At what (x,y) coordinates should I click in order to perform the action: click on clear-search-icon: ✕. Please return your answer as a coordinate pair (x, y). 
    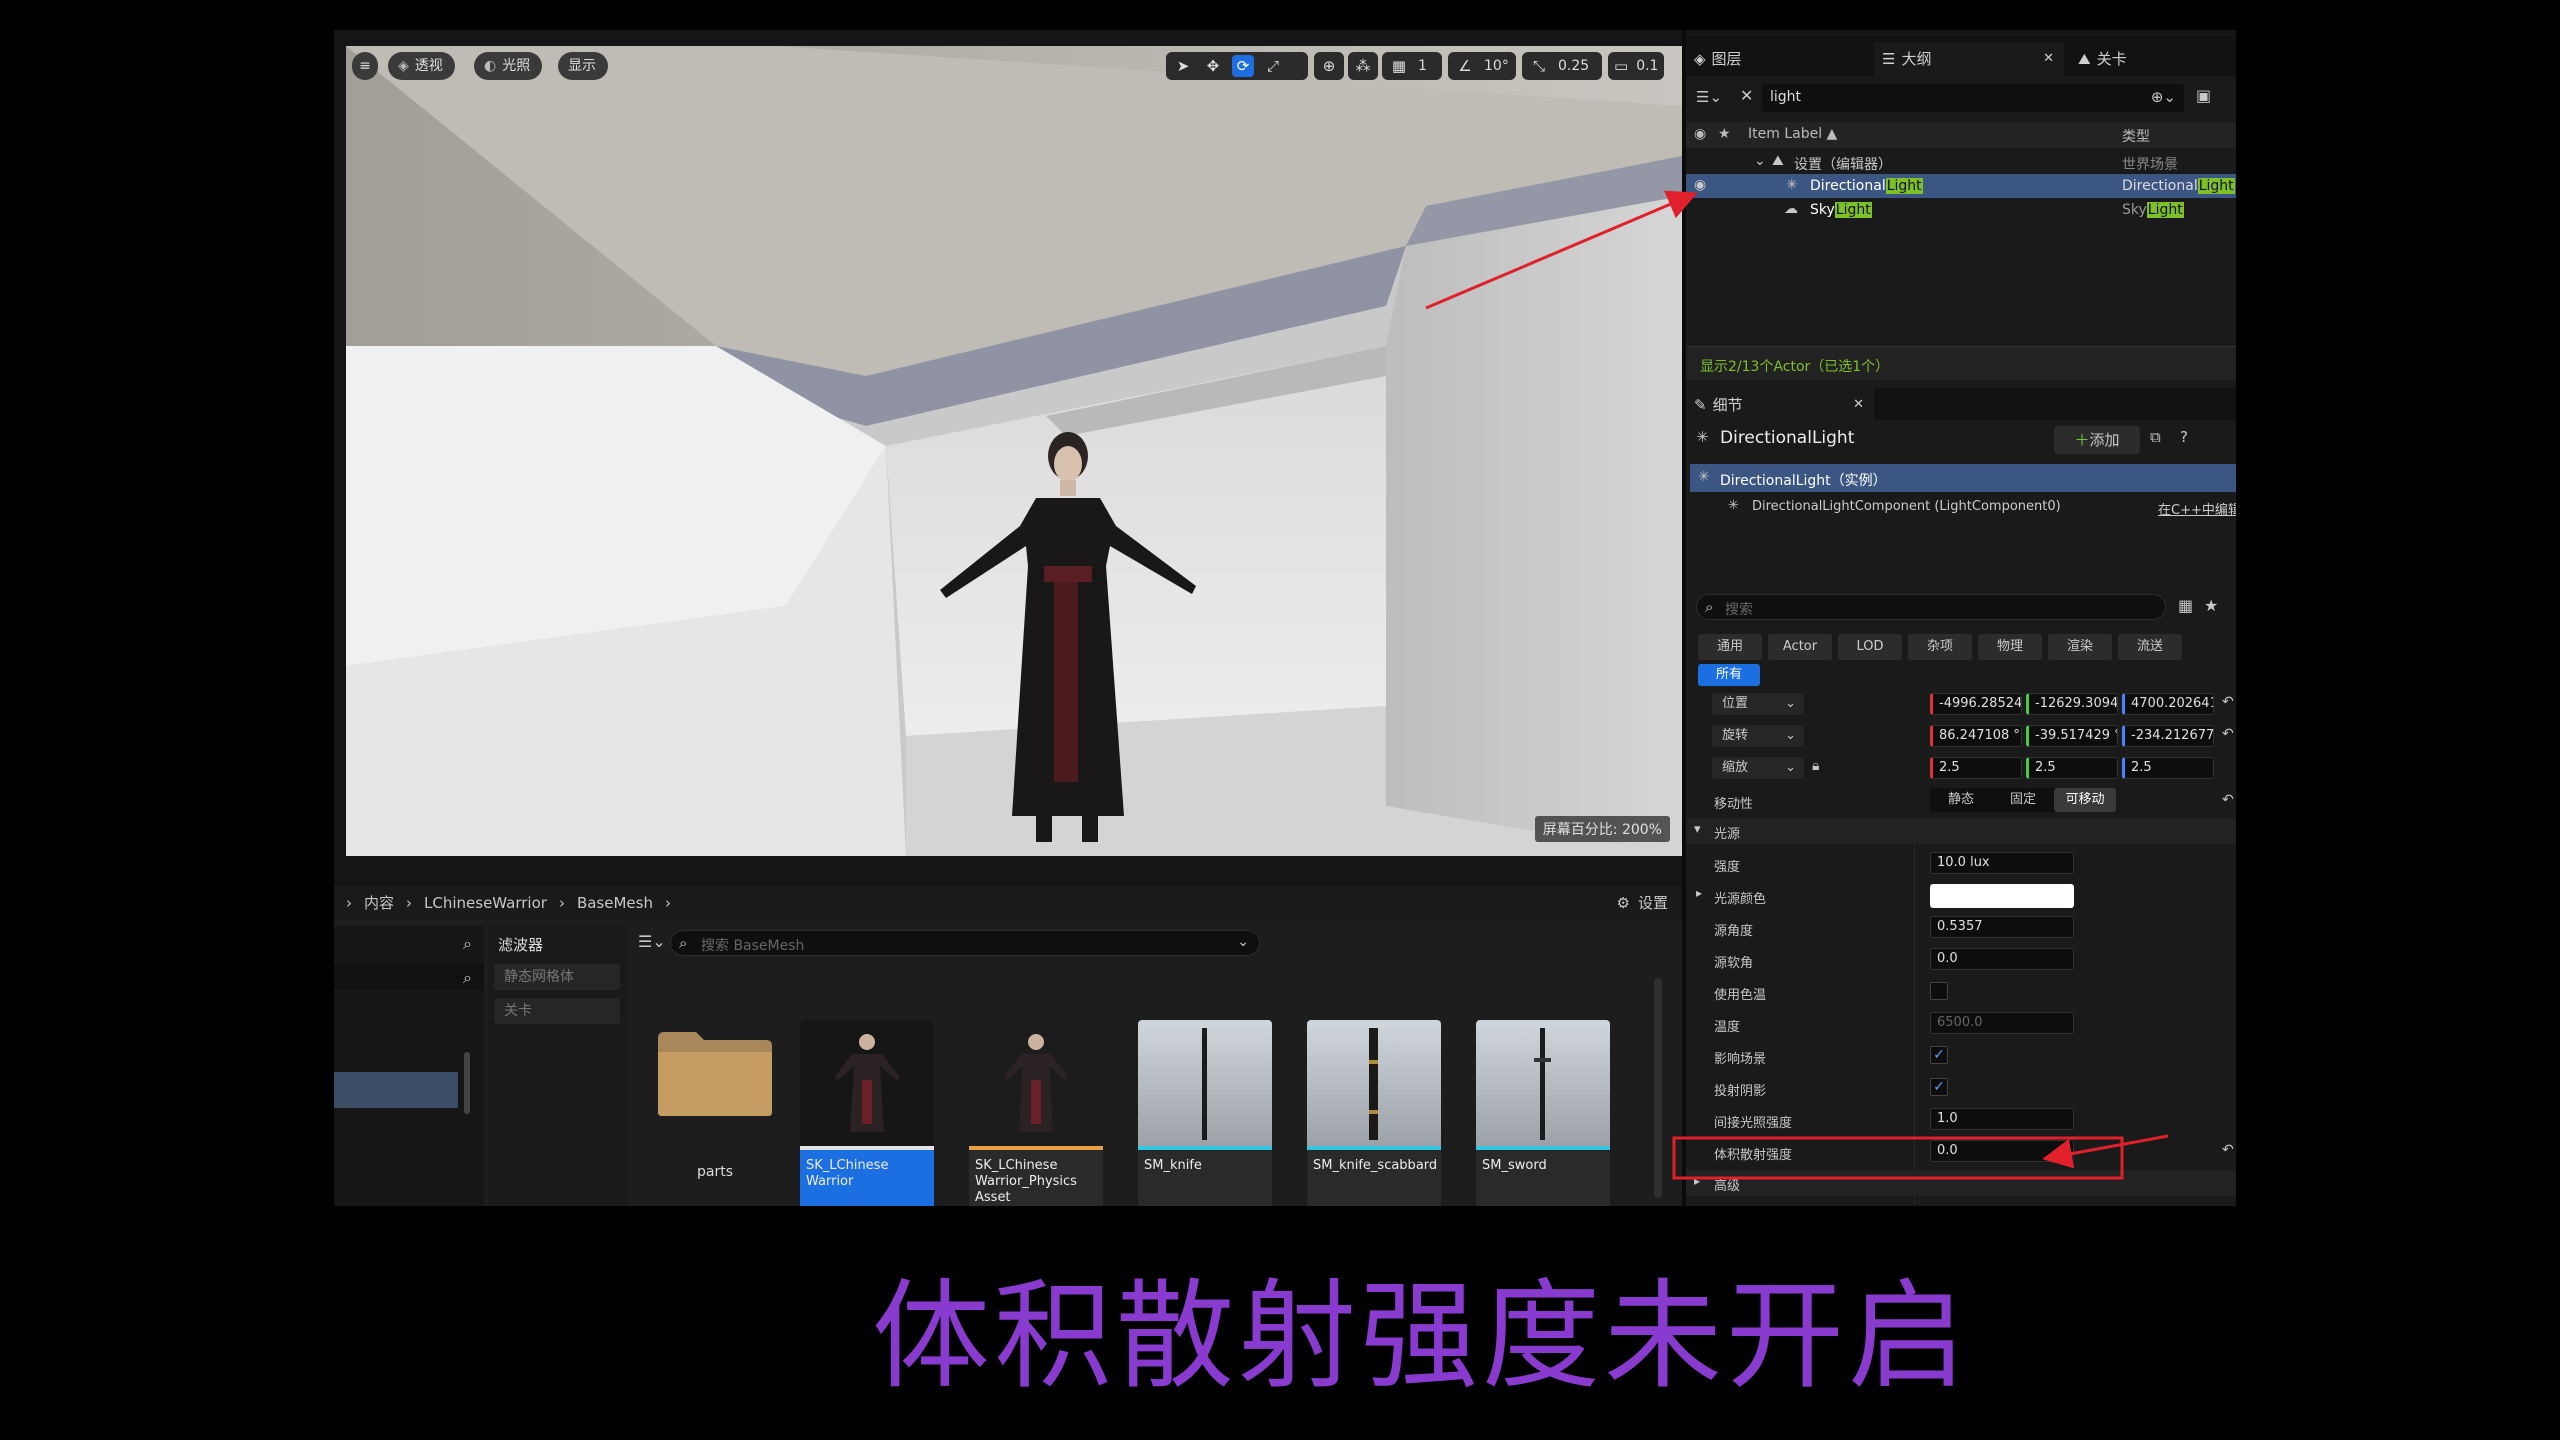
    Looking at the image, I should click on (1746, 95).